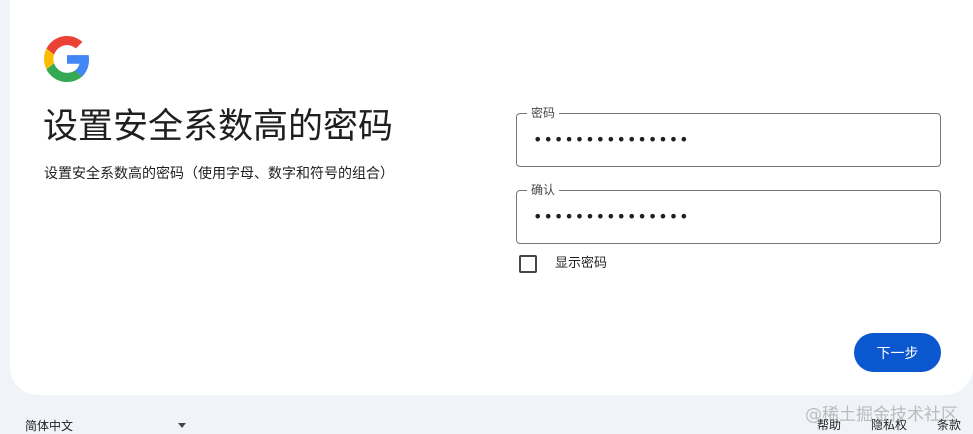  What do you see at coordinates (728, 213) in the screenshot?
I see `confirm-password-field: 确认 •••••••••••••••` at bounding box center [728, 213].